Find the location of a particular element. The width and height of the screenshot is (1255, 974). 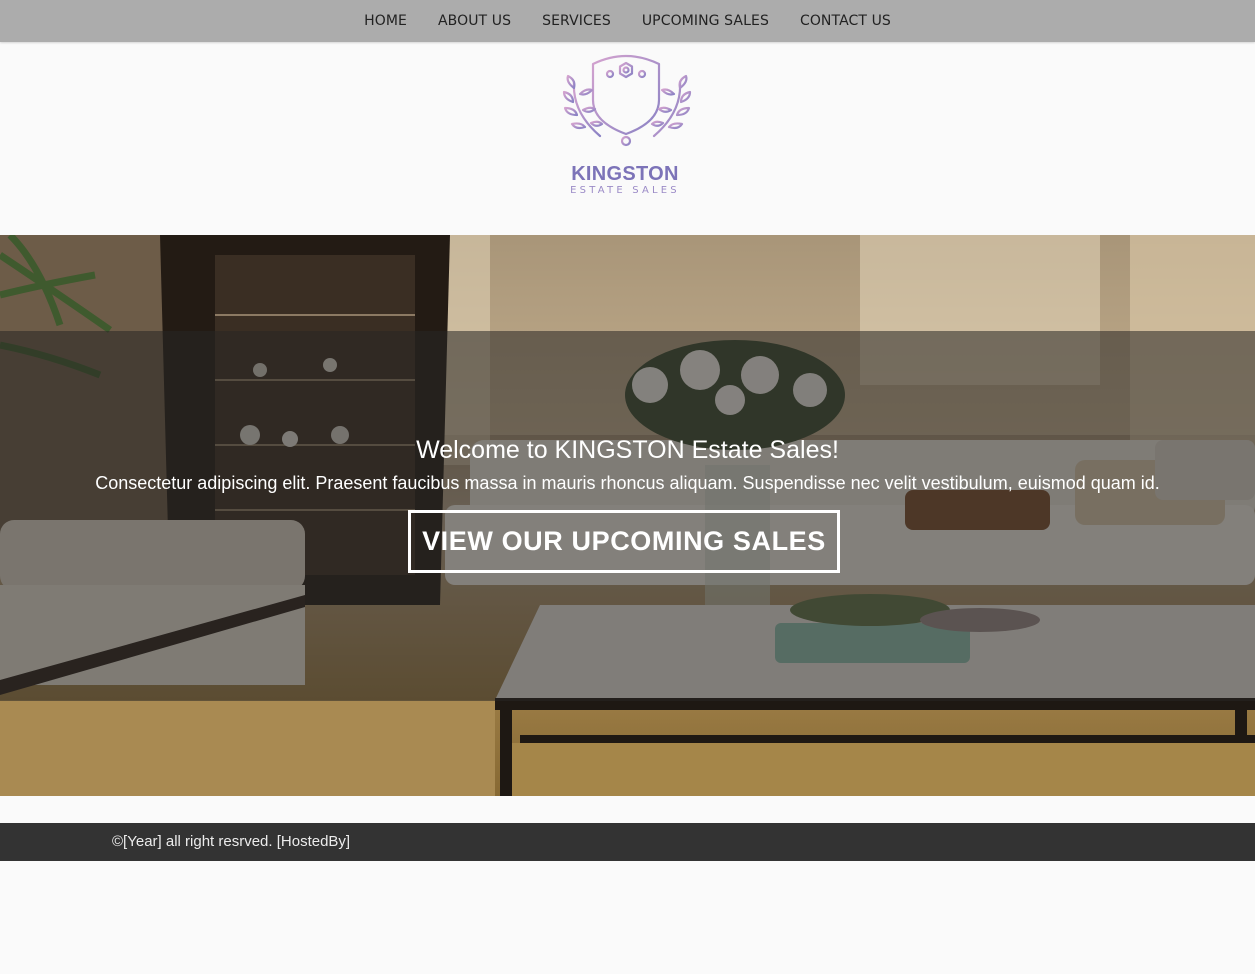

crest-with-laurel-icon is located at coordinates (627, 100).